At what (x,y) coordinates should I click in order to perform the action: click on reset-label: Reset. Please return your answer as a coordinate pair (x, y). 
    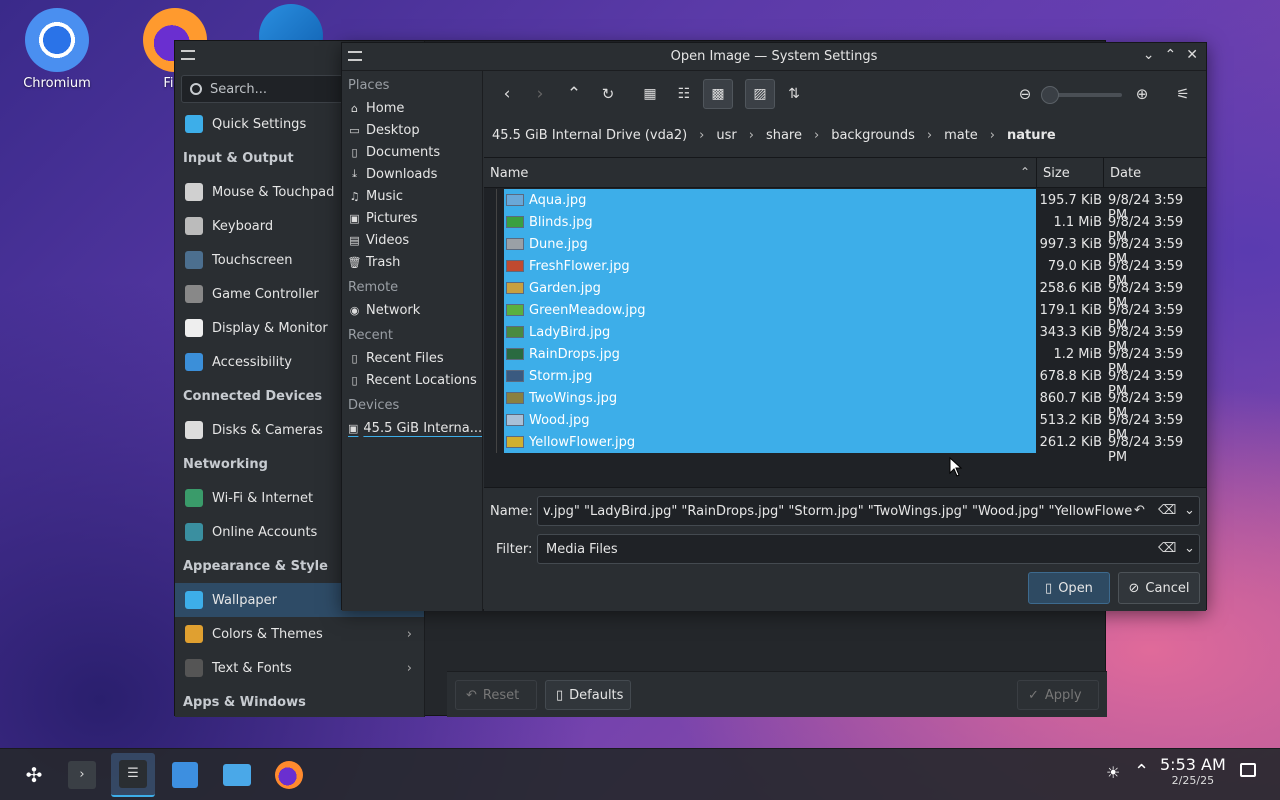
    Looking at the image, I should click on (501, 695).